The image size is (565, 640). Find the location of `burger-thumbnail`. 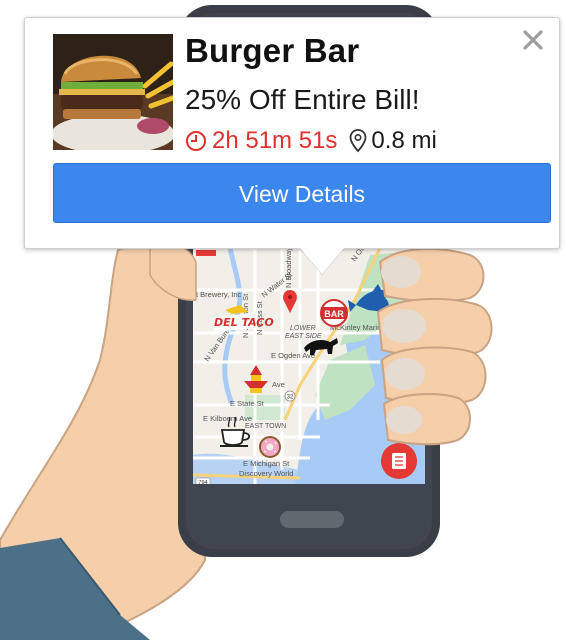

burger-thumbnail is located at coordinates (113, 92).